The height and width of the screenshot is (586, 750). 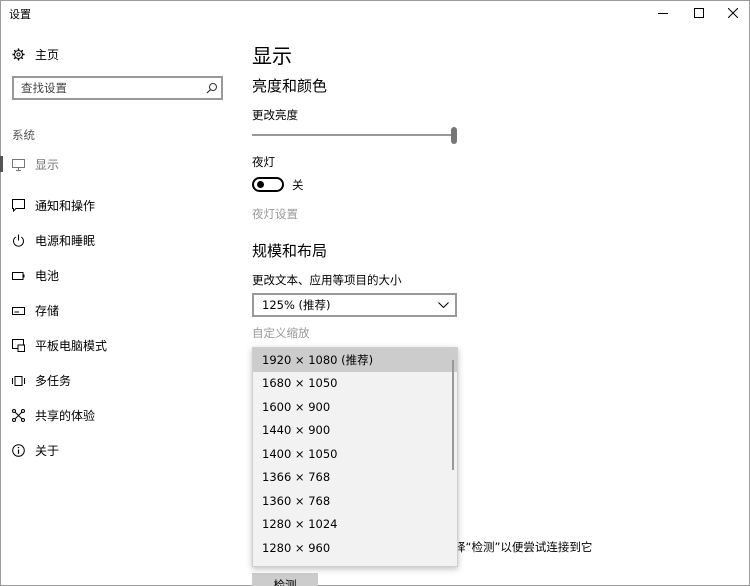 What do you see at coordinates (120, 450) in the screenshot?
I see `sidebar-item-about: 关于` at bounding box center [120, 450].